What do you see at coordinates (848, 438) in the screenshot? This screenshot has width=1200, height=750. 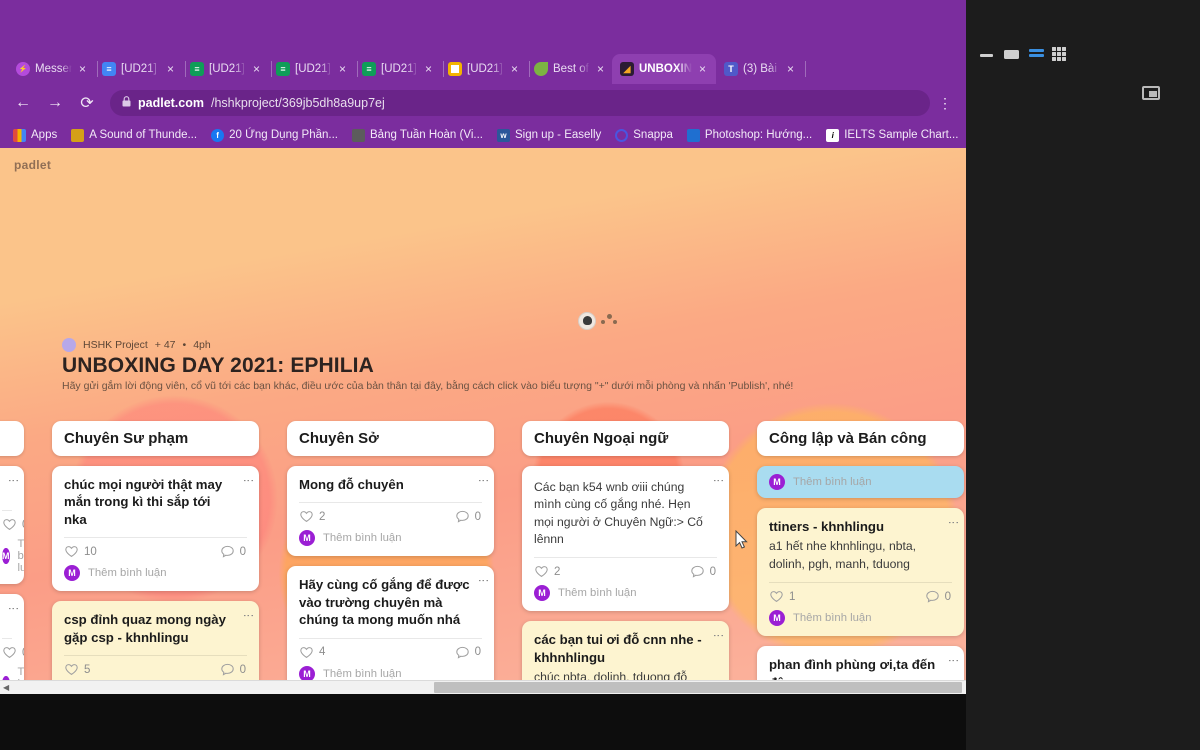 I see `column-title: Công lập và Bán công` at bounding box center [848, 438].